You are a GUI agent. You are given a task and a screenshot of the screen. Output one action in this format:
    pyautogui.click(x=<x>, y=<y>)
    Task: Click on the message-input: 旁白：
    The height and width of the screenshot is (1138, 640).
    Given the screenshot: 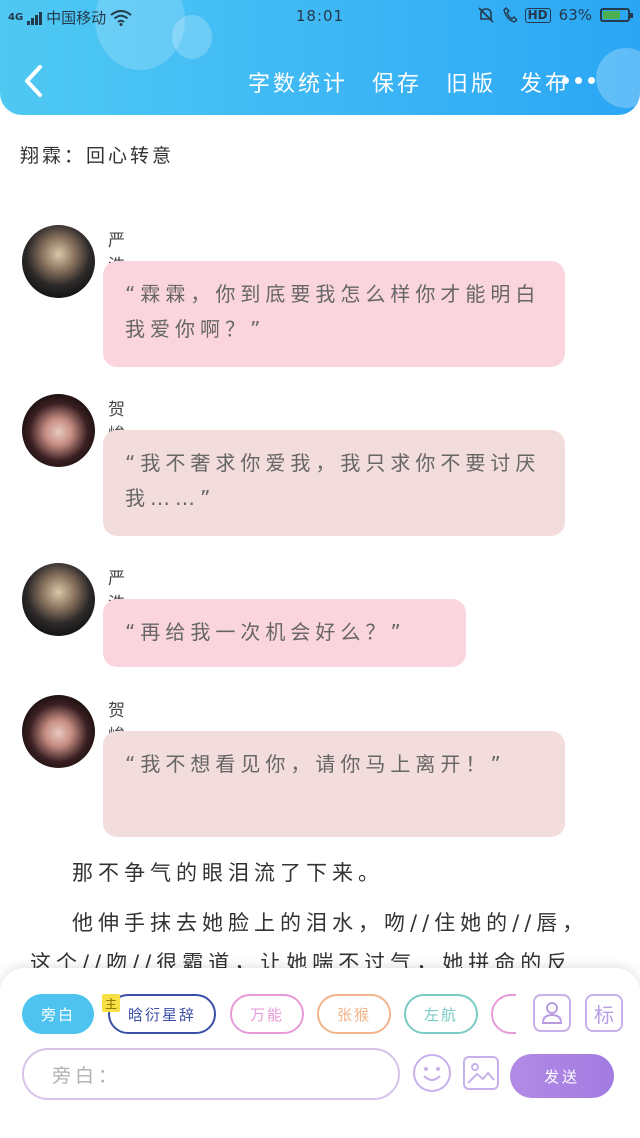 What is the action you would take?
    pyautogui.click(x=211, y=1074)
    